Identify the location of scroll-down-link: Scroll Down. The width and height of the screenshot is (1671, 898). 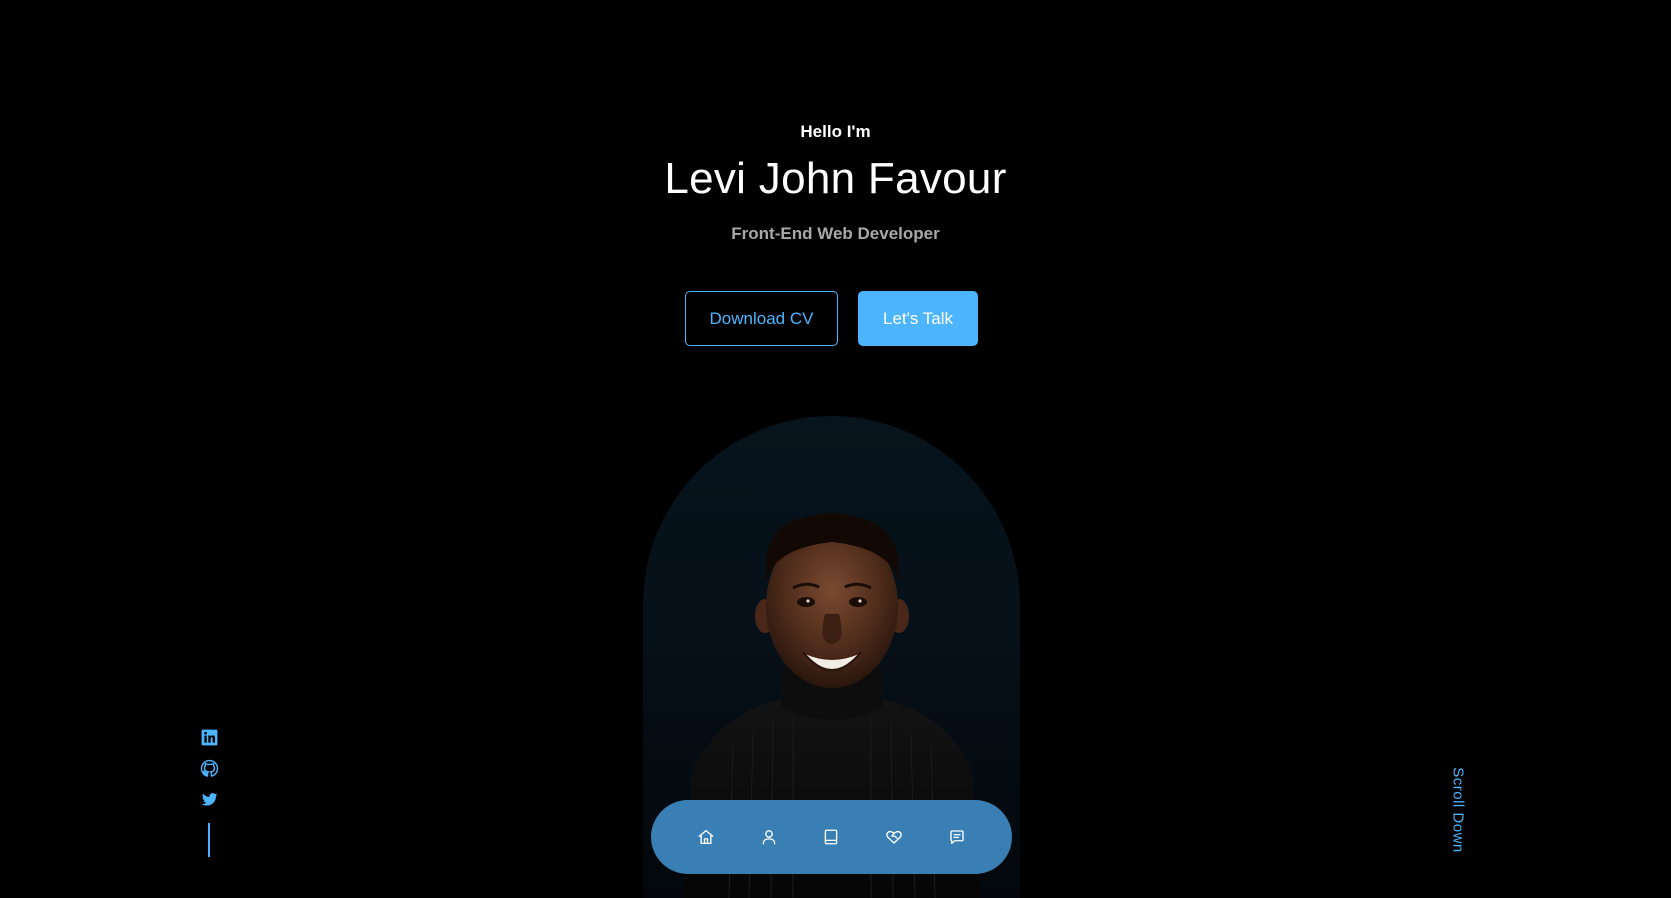
(1458, 810).